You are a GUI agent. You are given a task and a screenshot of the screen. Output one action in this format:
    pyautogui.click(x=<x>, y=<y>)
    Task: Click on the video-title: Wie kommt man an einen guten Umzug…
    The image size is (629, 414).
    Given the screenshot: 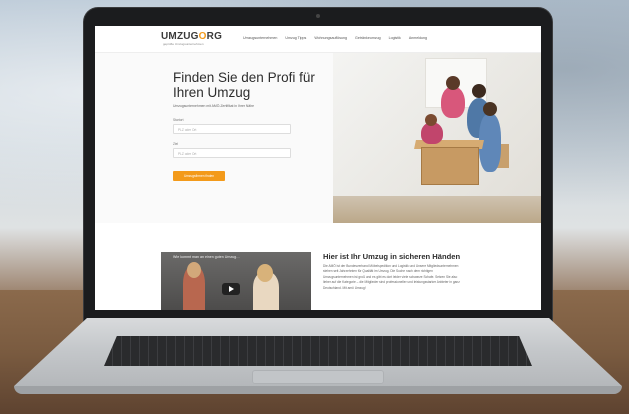 What is the action you would take?
    pyautogui.click(x=206, y=257)
    